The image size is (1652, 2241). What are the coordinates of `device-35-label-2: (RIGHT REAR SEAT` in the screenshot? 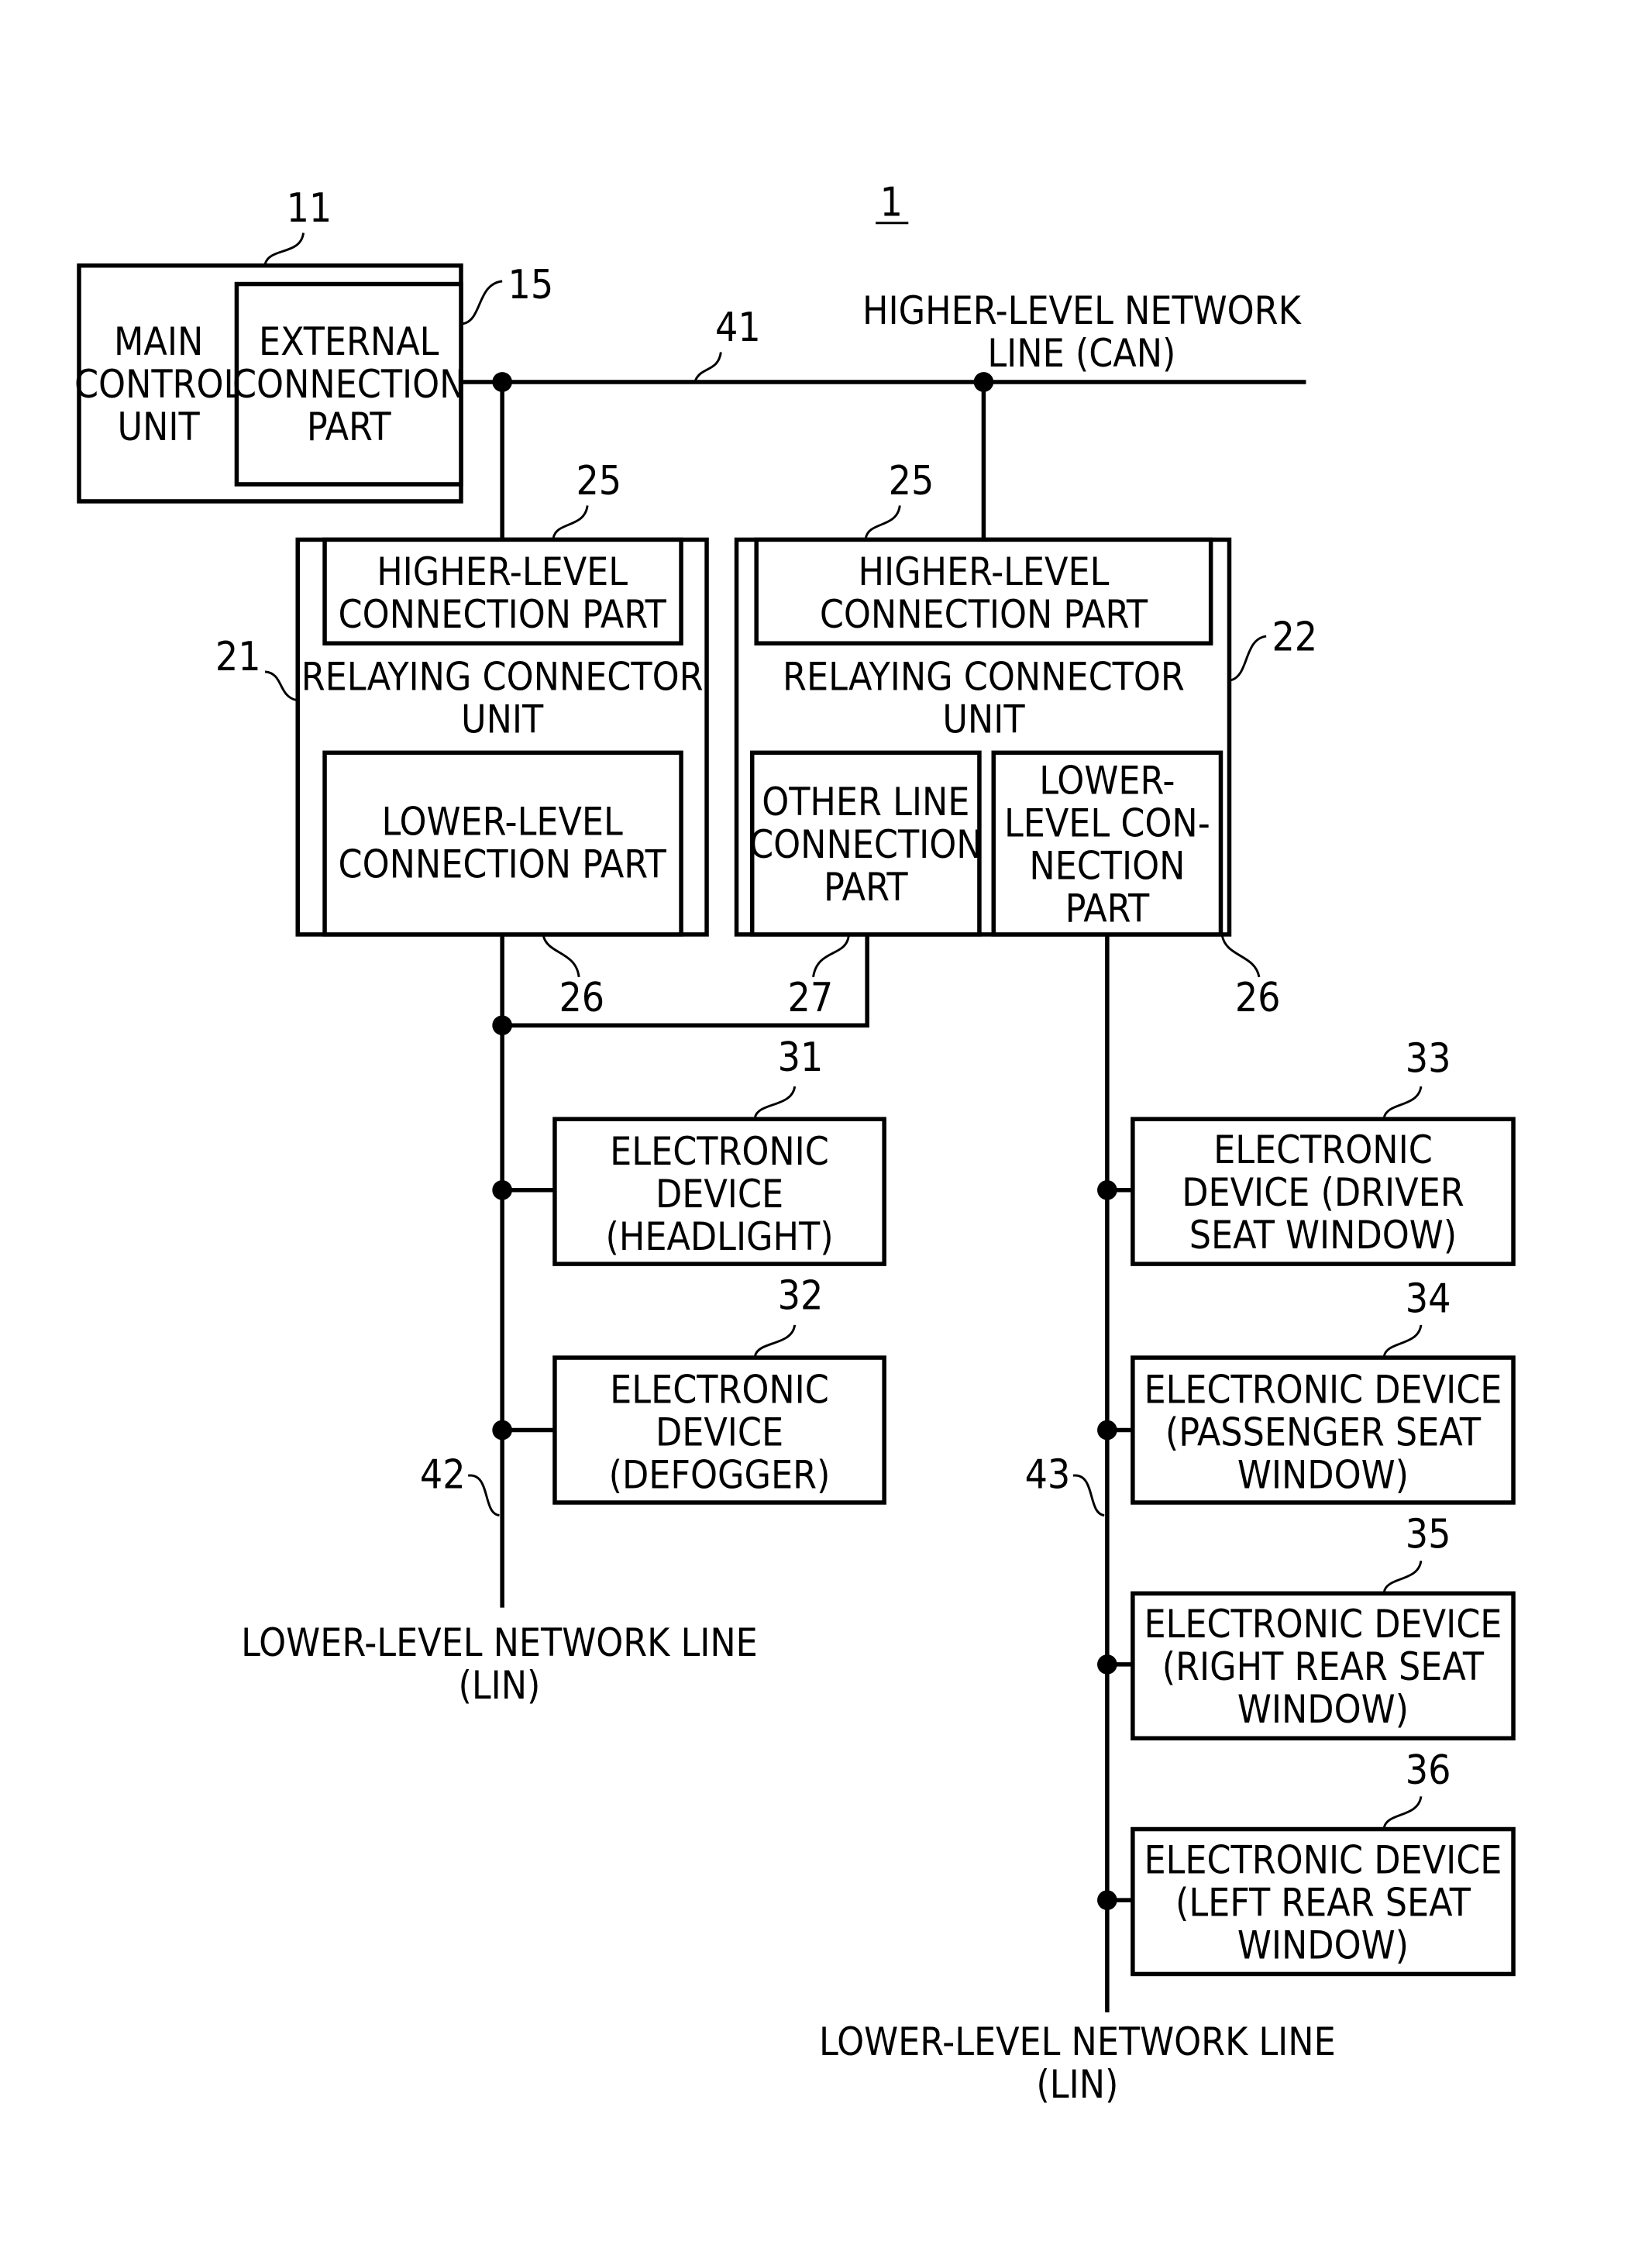 It's located at (1323, 1667).